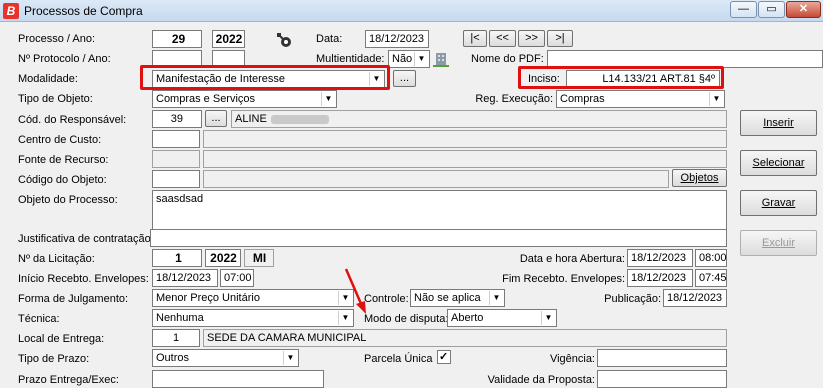  What do you see at coordinates (695, 298) in the screenshot?
I see `publicacao-field: 18/12/2023` at bounding box center [695, 298].